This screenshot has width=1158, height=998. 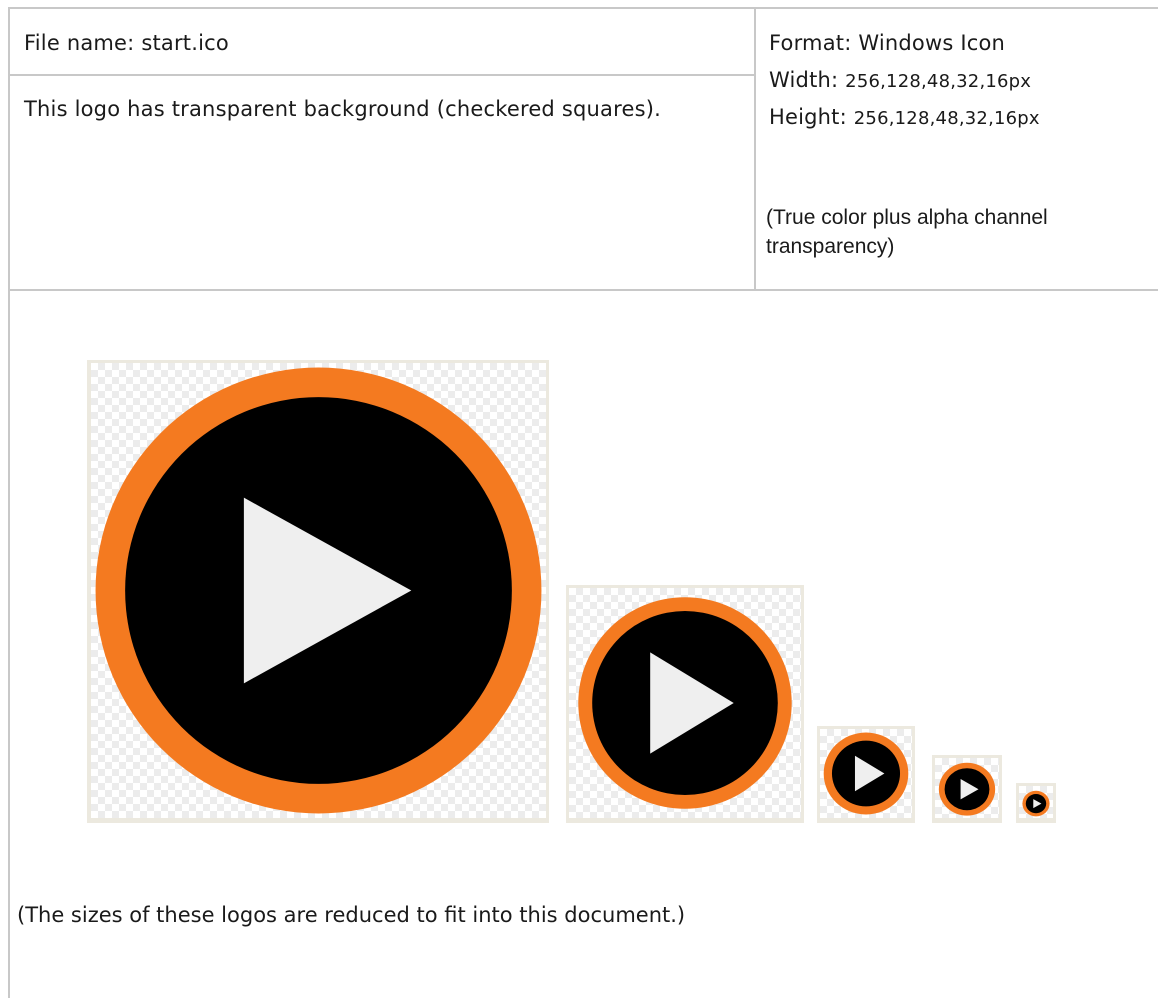 I want to click on table-divider-horizontal, so click(x=381, y=75).